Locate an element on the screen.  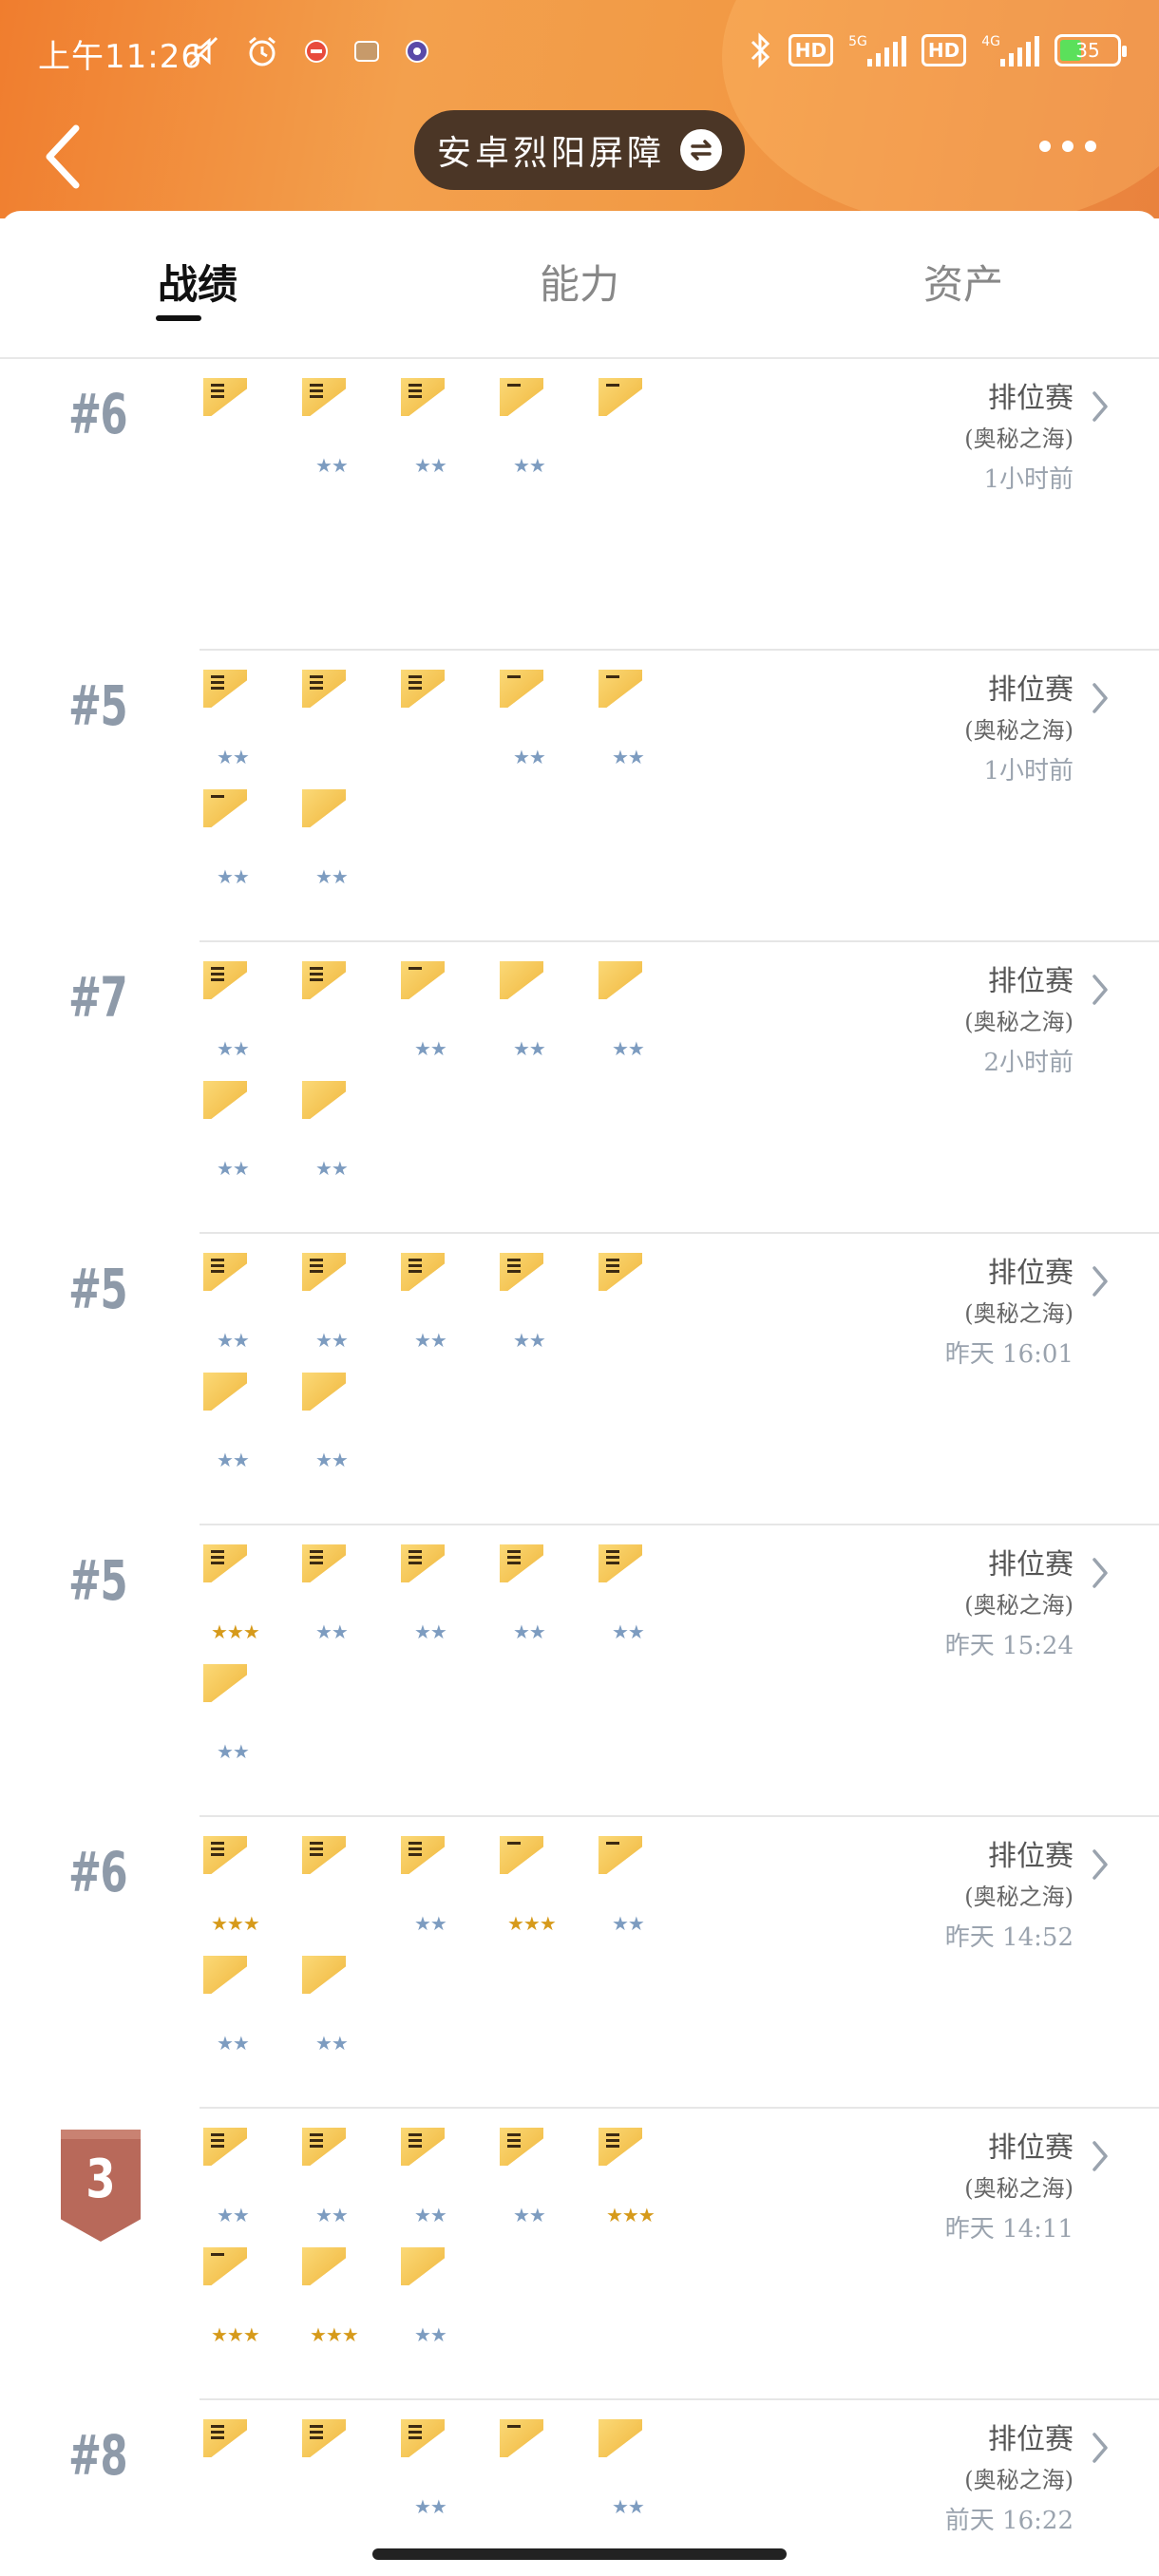
tab-assets: 资产 is located at coordinates (963, 282).